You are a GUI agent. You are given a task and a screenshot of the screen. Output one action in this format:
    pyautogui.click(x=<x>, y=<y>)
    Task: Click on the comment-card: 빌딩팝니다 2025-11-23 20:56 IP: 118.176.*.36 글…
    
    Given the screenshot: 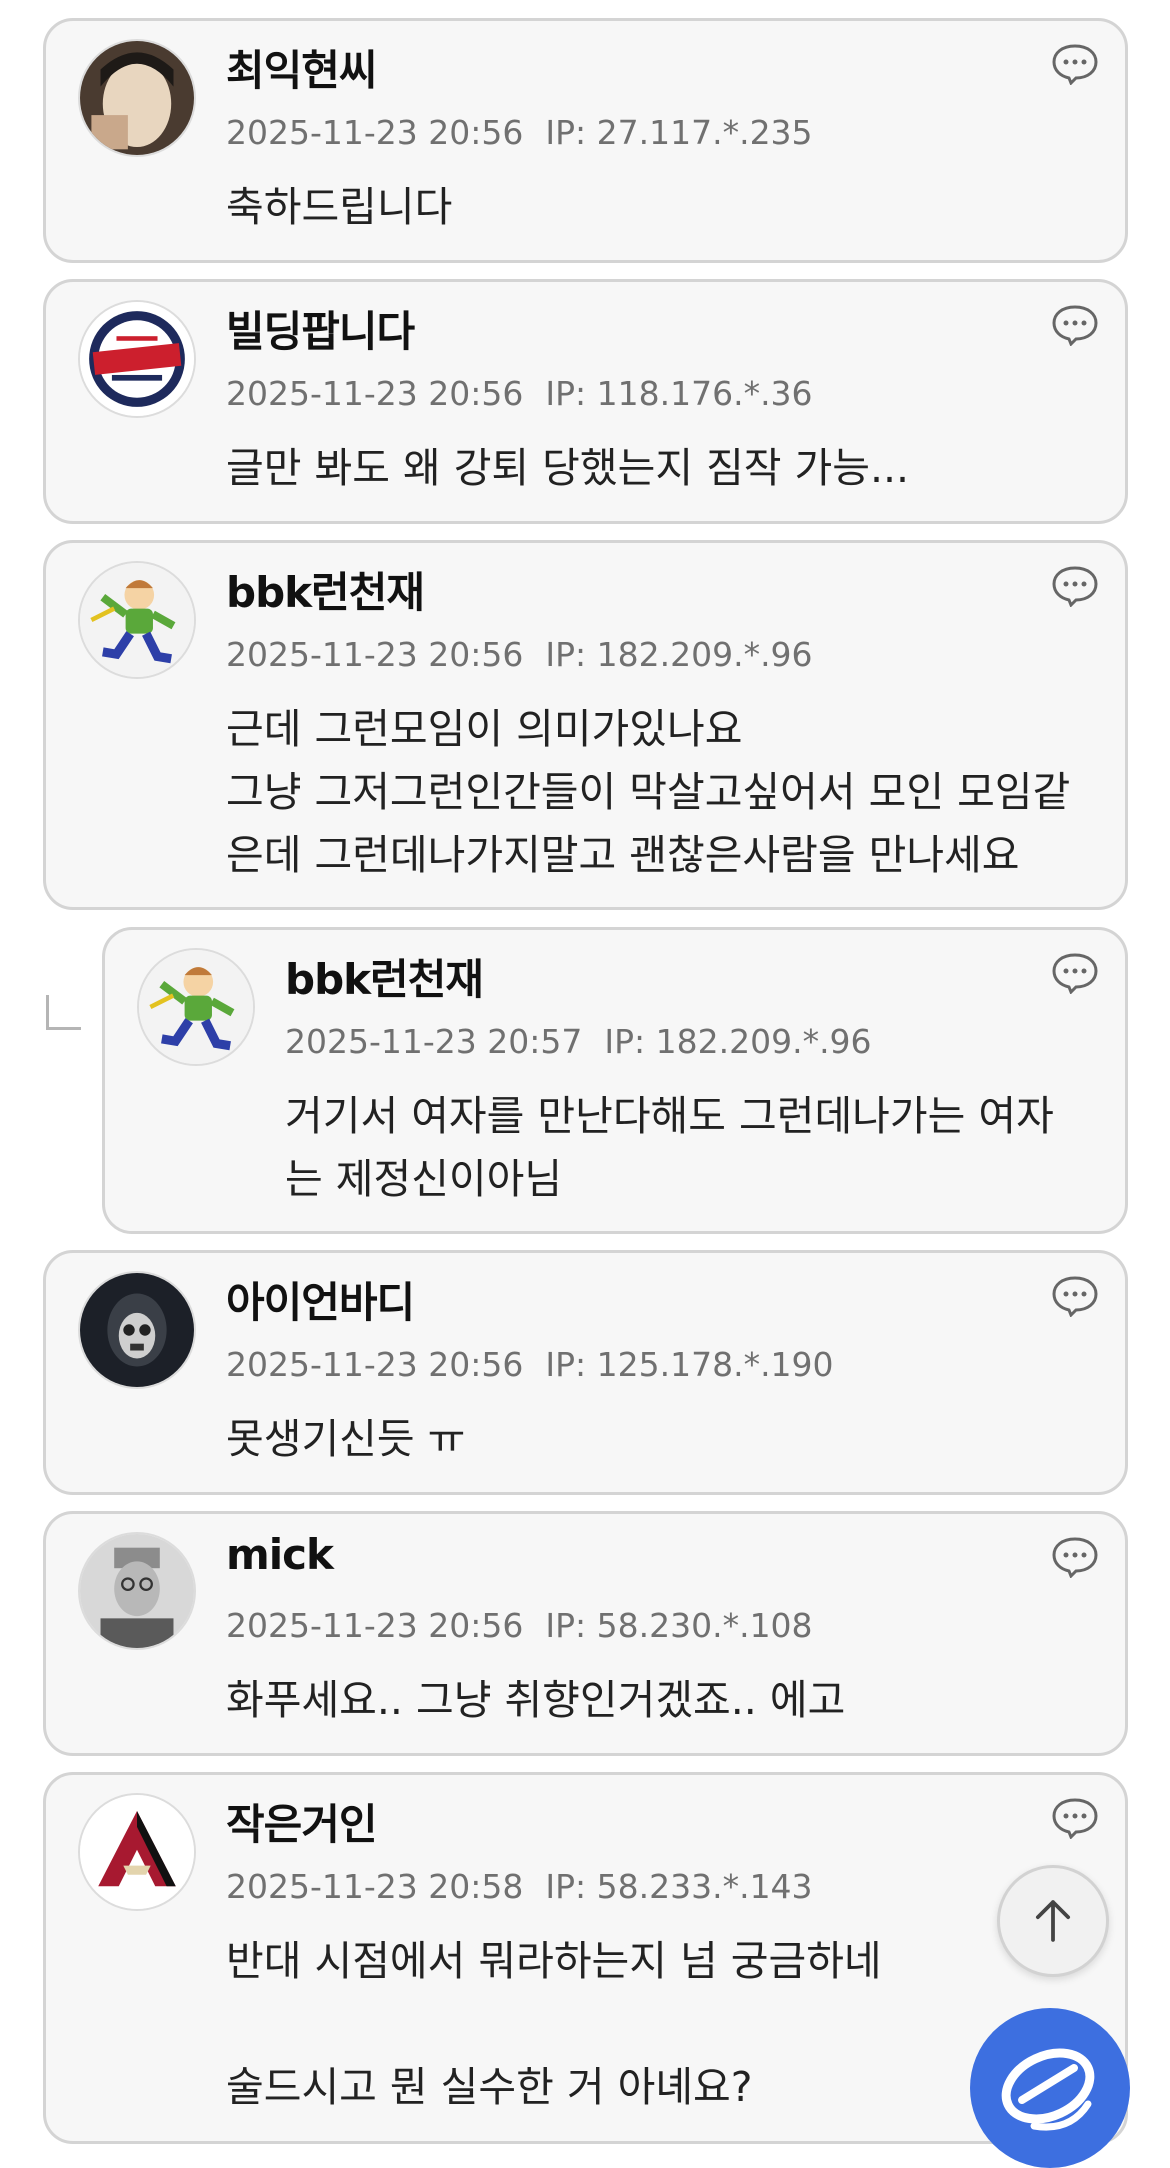 What is the action you would take?
    pyautogui.click(x=585, y=401)
    